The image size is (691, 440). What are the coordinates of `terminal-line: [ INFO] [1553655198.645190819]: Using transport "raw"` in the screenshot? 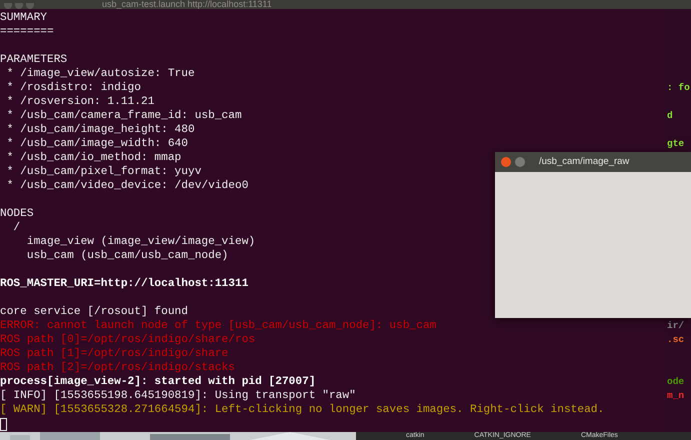 It's located at (178, 396).